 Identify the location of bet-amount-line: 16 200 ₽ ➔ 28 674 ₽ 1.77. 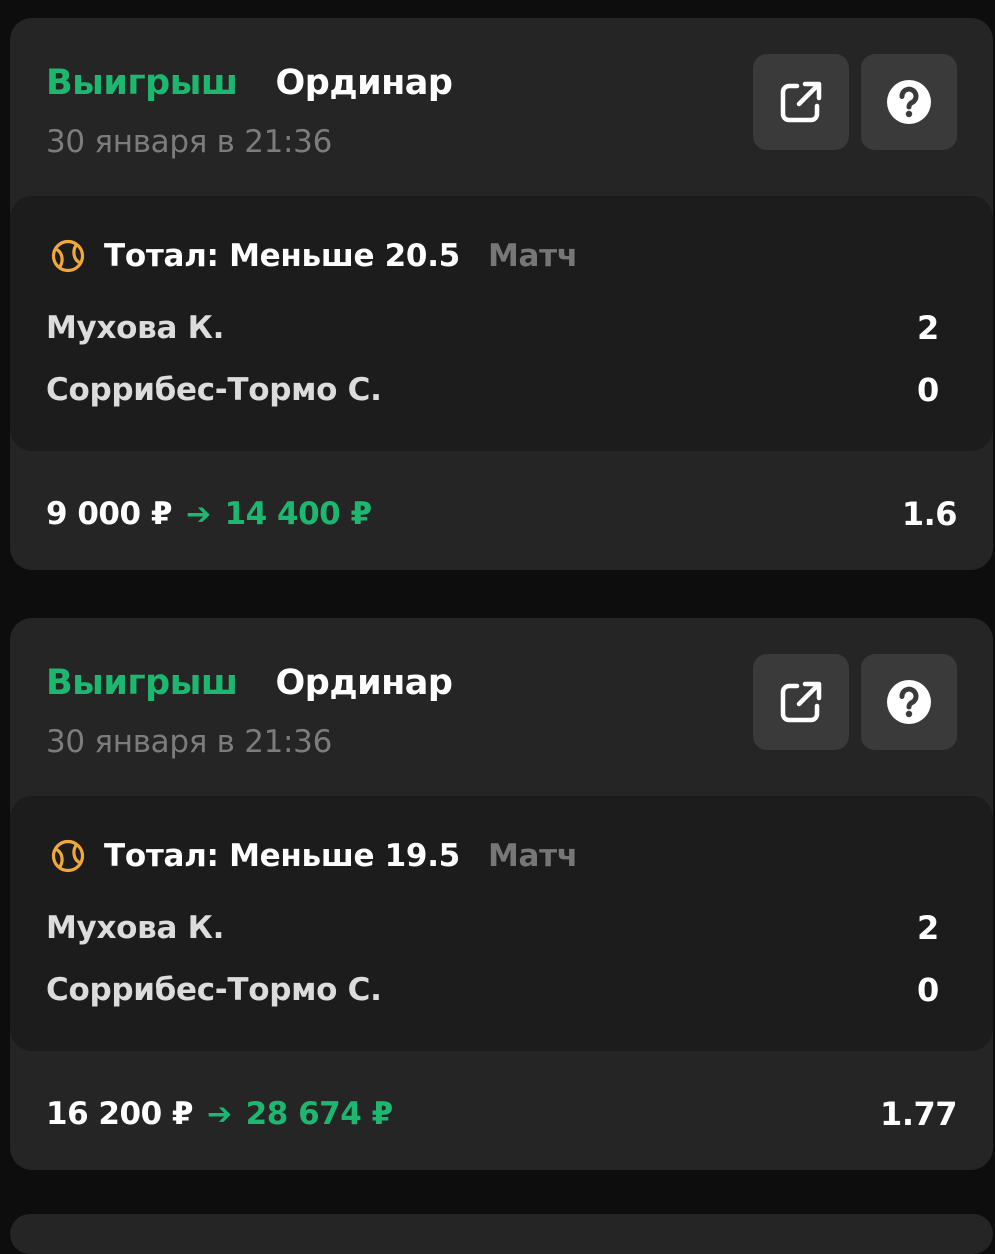
(501, 1114).